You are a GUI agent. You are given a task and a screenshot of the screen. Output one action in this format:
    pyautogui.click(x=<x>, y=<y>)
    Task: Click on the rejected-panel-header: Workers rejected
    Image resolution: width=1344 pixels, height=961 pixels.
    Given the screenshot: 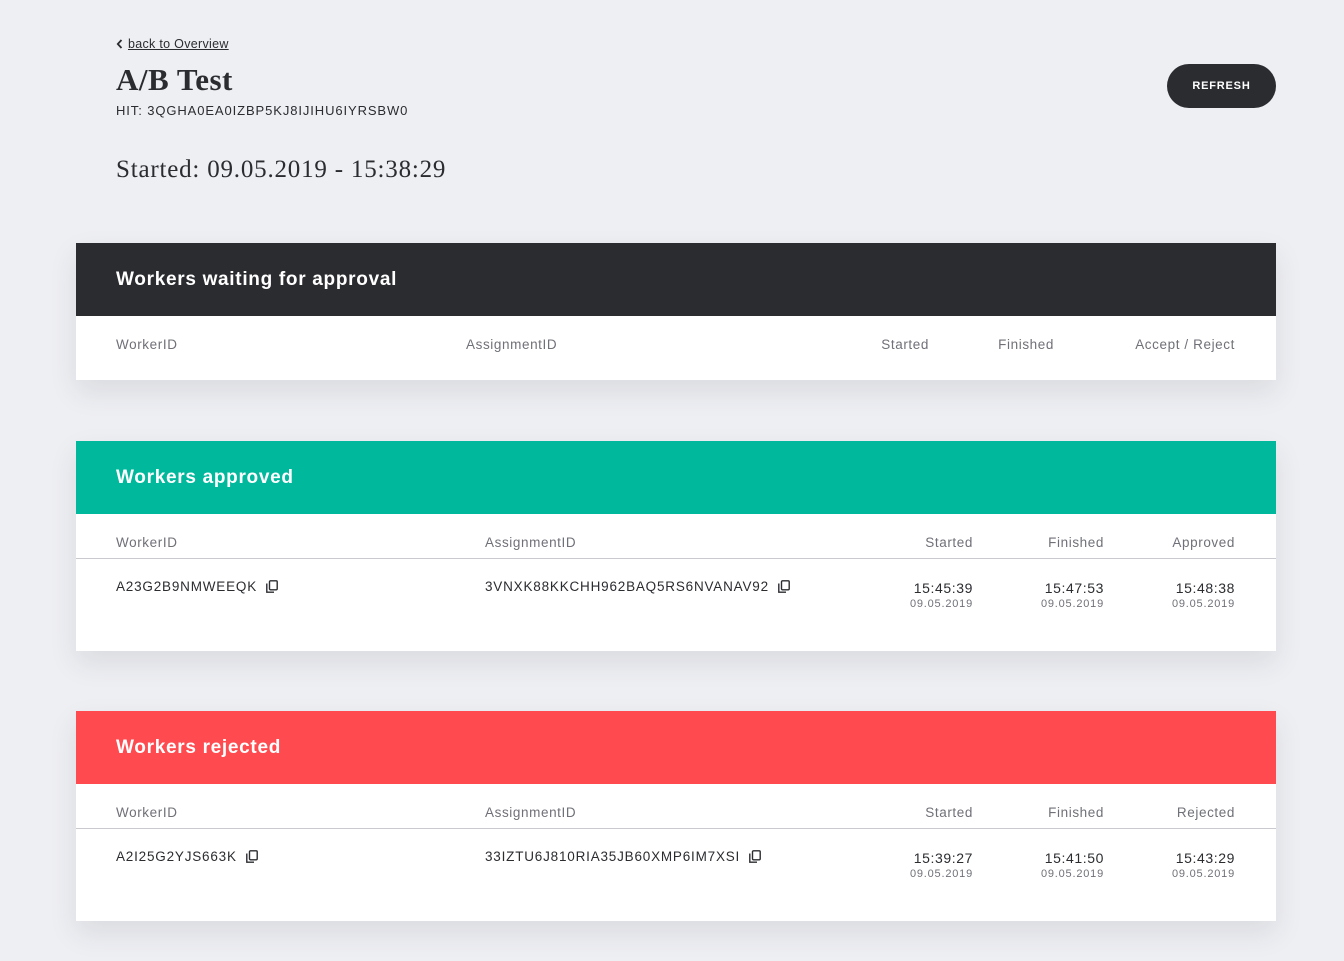 What is the action you would take?
    pyautogui.click(x=676, y=747)
    